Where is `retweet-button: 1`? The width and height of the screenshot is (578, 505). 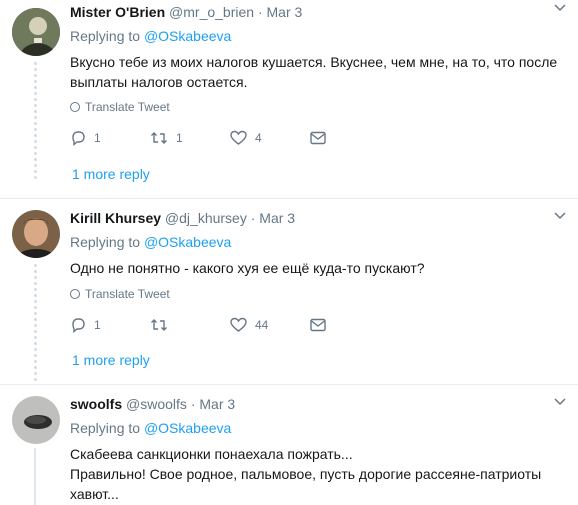
retweet-button: 1 is located at coordinates (190, 138).